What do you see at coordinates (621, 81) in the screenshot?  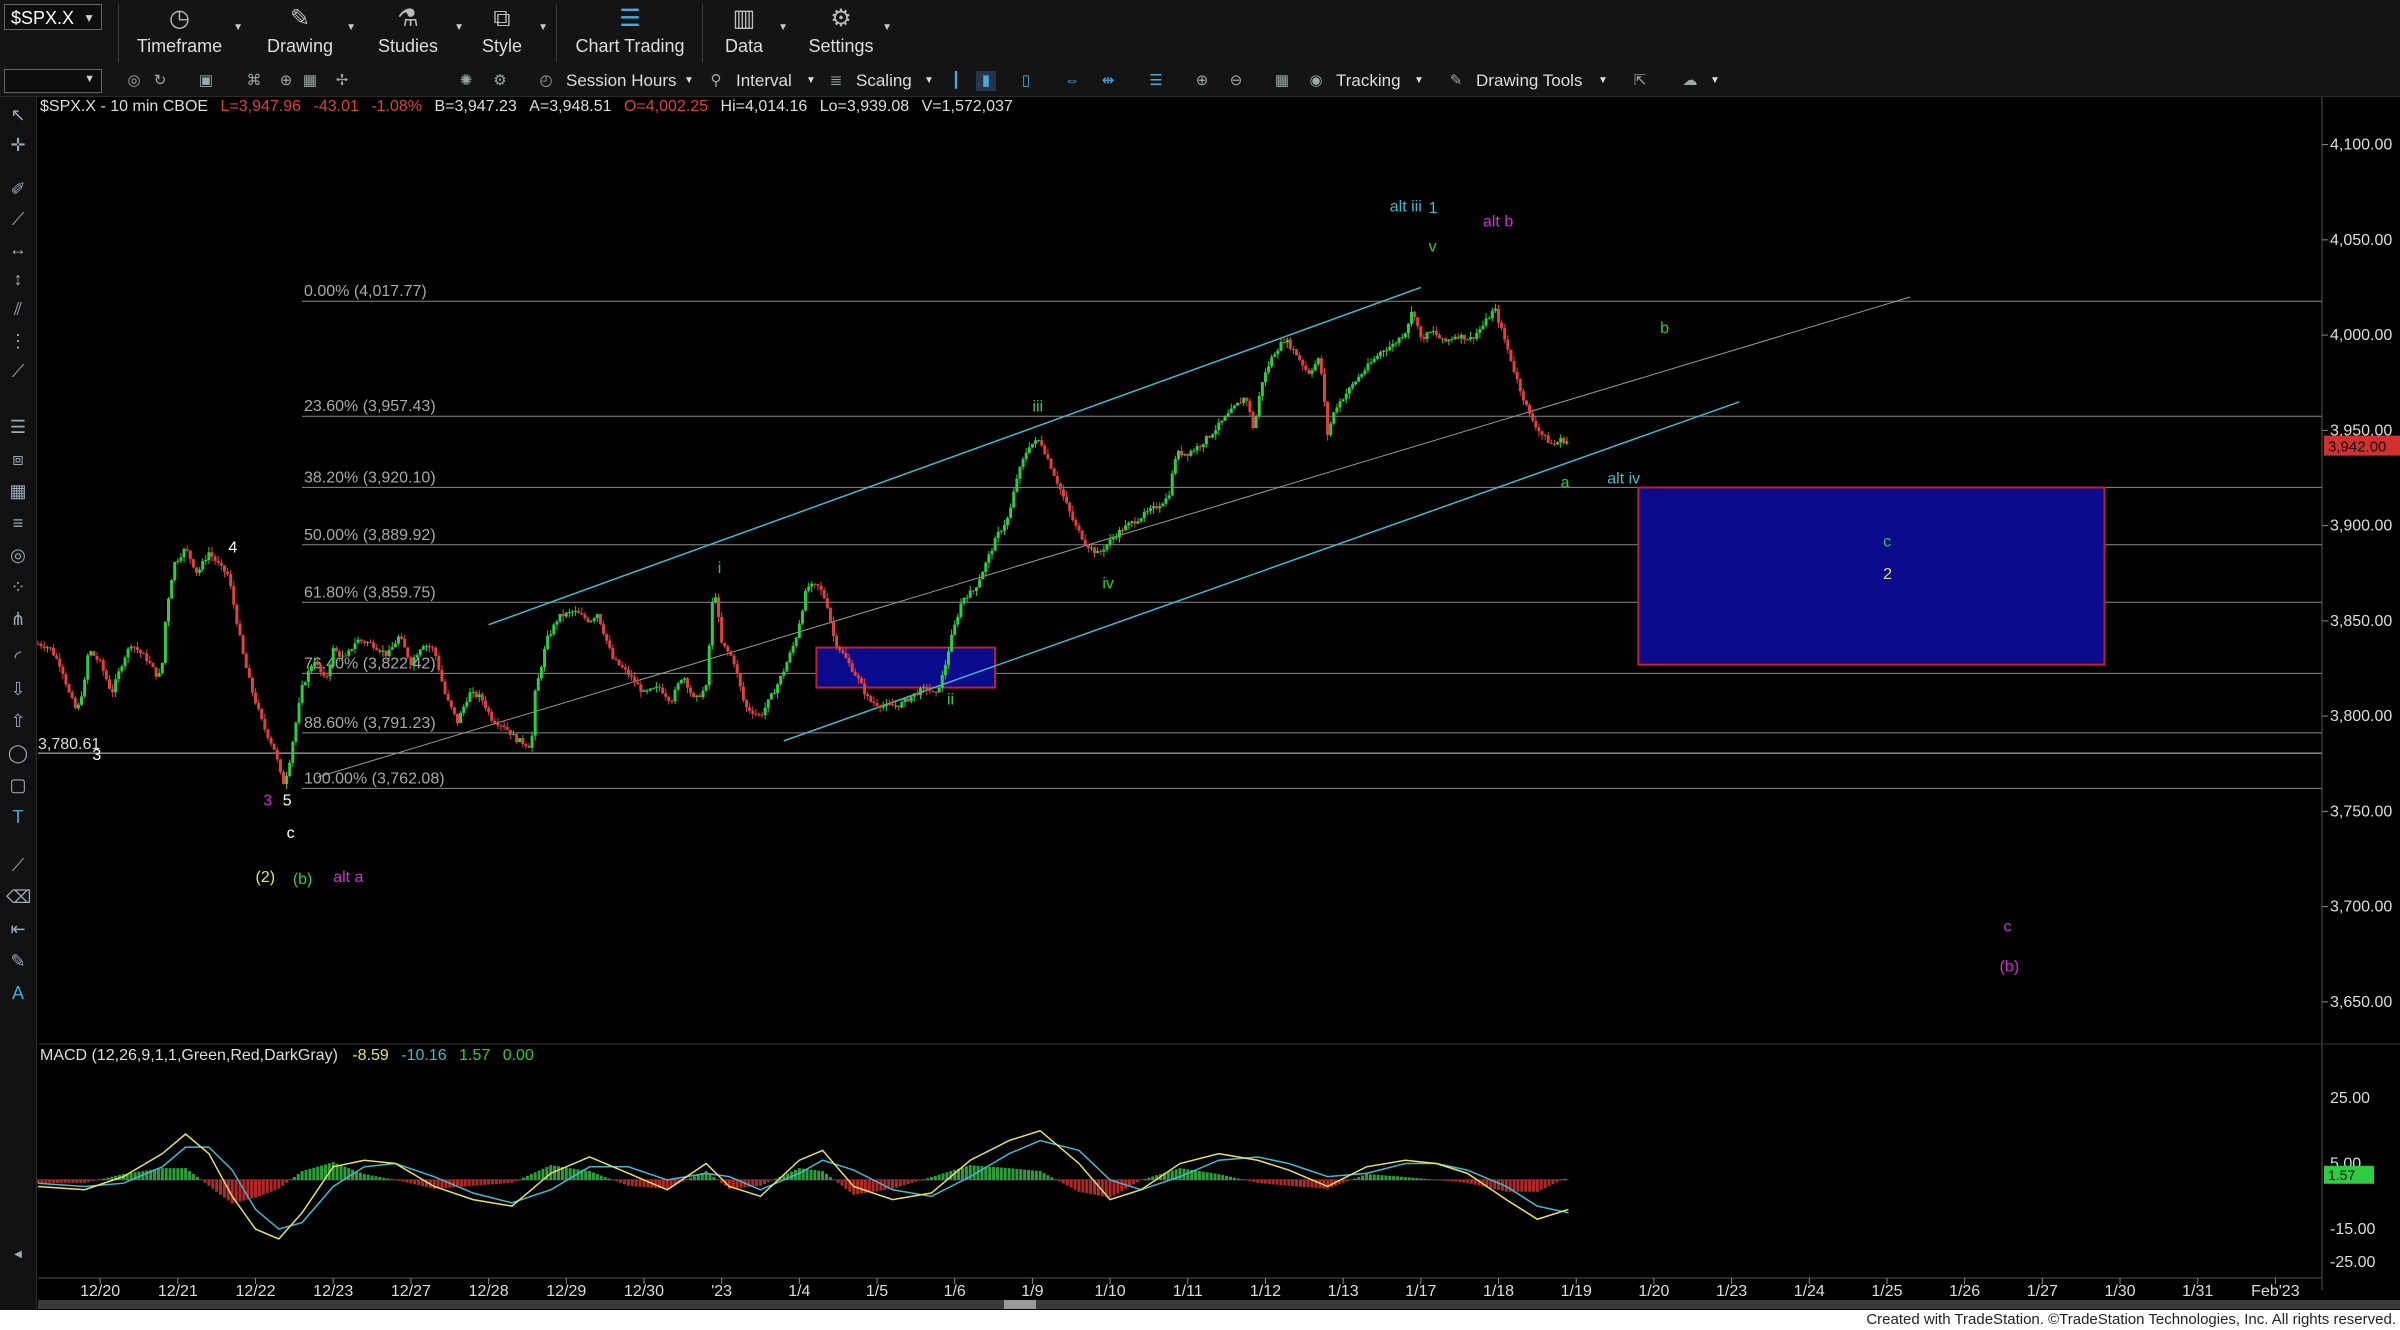 I see `session-hours-button: Session Hours` at bounding box center [621, 81].